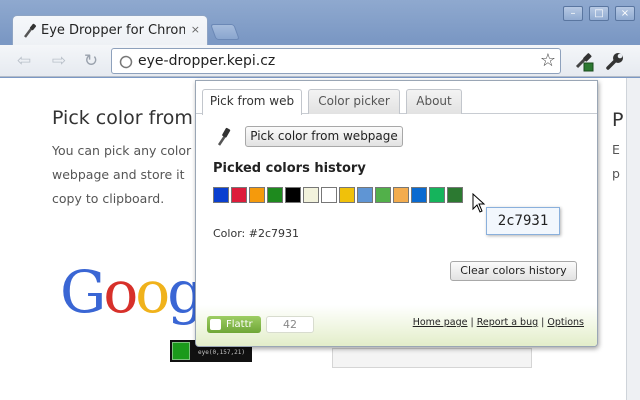  What do you see at coordinates (523, 221) in the screenshot?
I see `color-tooltip: 2c7931` at bounding box center [523, 221].